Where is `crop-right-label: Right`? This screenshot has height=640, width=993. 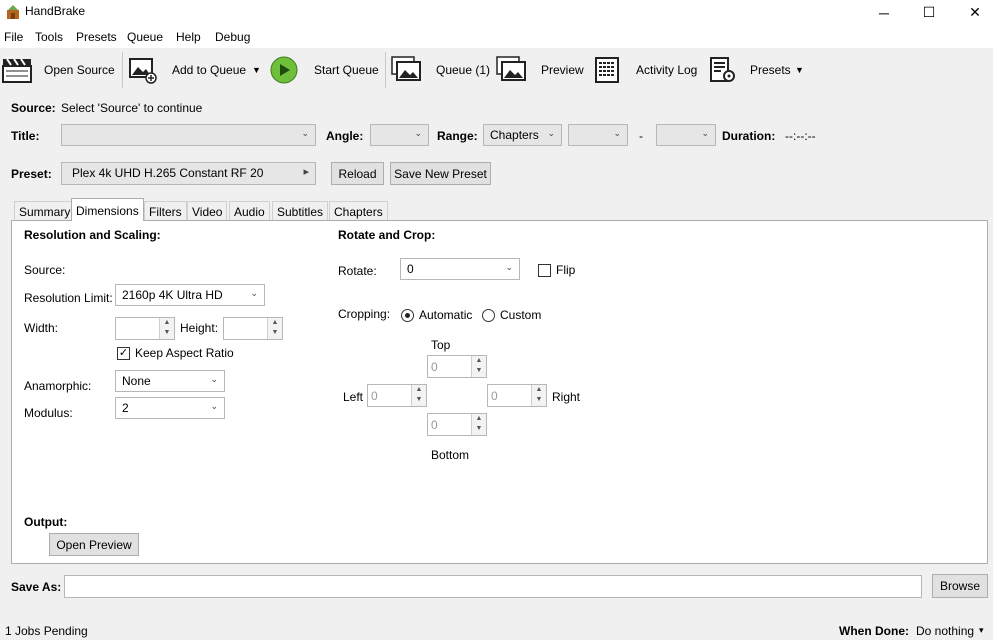 crop-right-label: Right is located at coordinates (566, 397).